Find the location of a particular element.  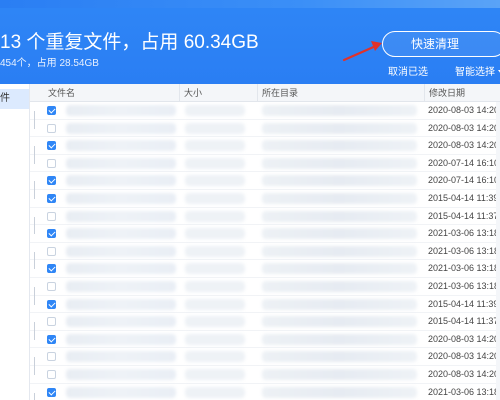

modified-date-cell: 2020-07-14 16:10 is located at coordinates (464, 162).